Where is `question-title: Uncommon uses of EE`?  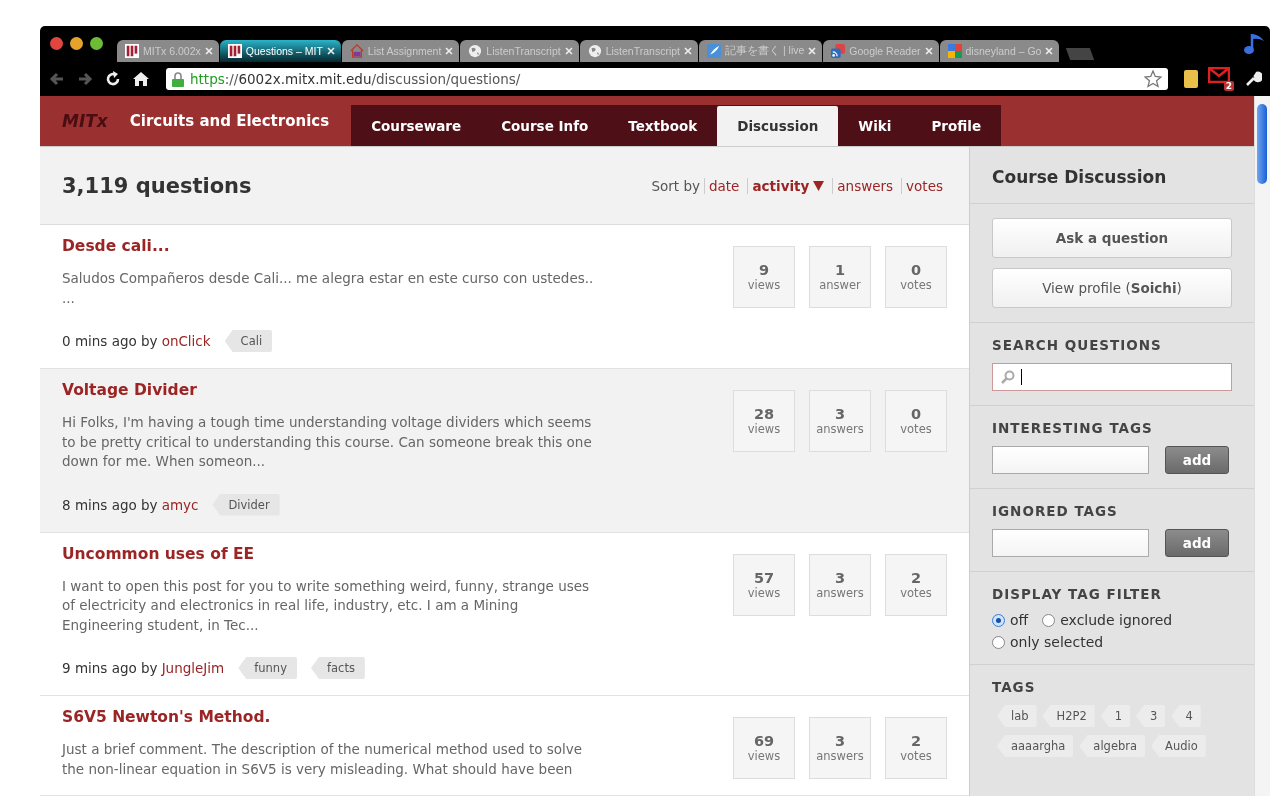
question-title: Uncommon uses of EE is located at coordinates (342, 553).